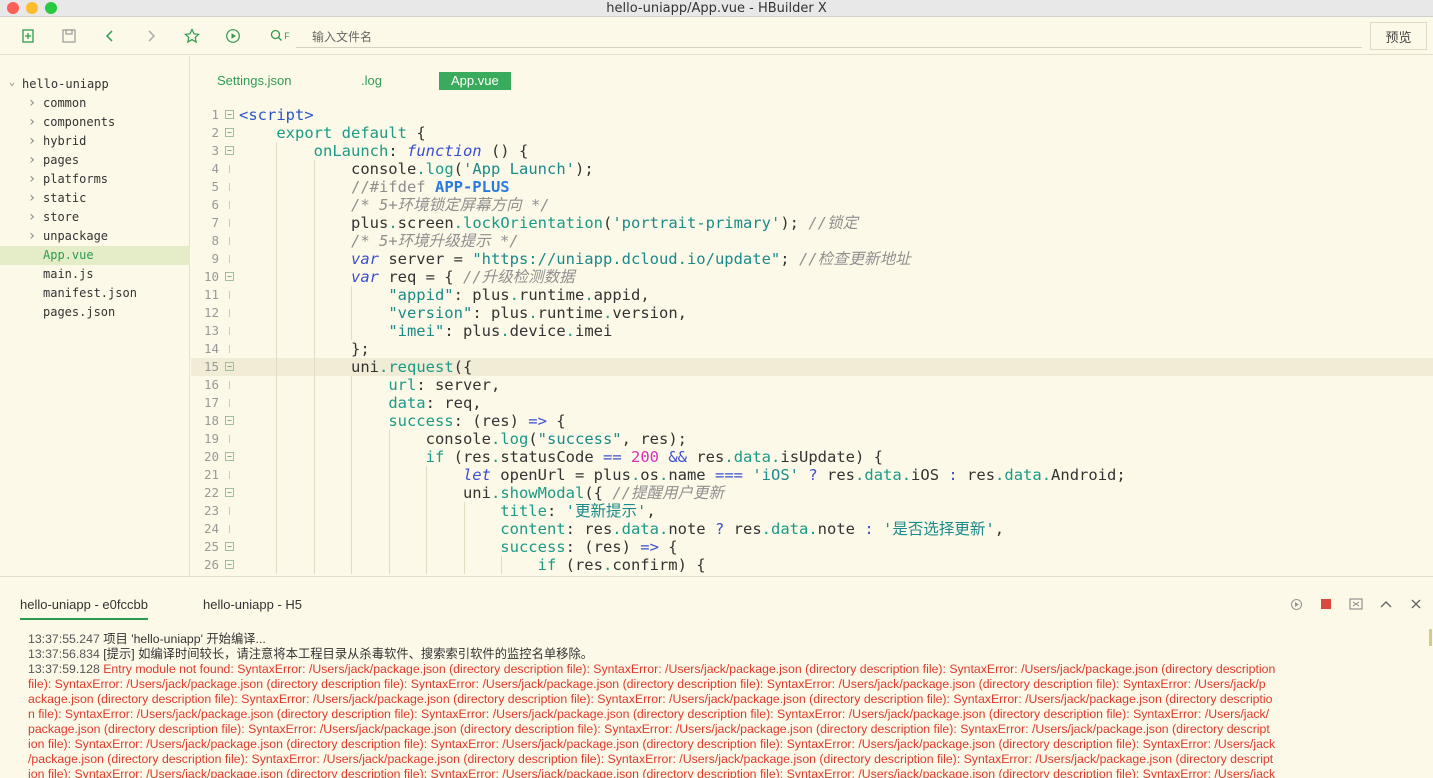 The height and width of the screenshot is (778, 1433). What do you see at coordinates (65, 103) in the screenshot?
I see `tree-item-label: common` at bounding box center [65, 103].